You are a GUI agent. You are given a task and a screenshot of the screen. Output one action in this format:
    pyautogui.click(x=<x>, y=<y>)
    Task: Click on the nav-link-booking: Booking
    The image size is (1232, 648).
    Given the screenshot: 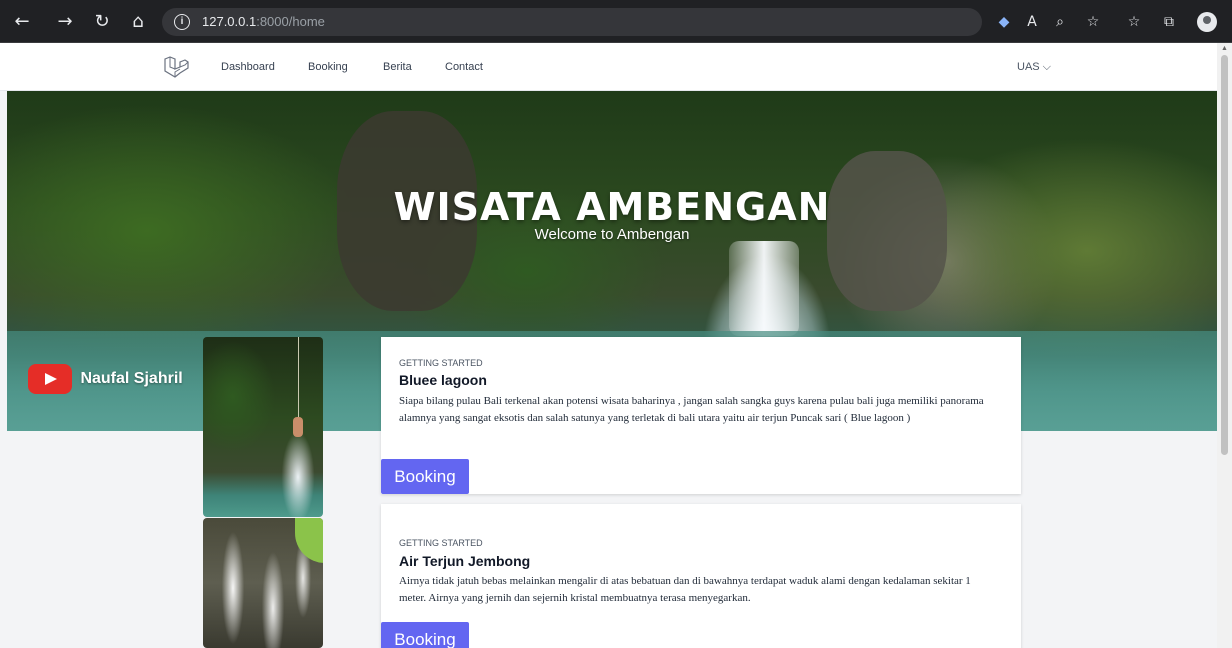 What is the action you would take?
    pyautogui.click(x=328, y=67)
    